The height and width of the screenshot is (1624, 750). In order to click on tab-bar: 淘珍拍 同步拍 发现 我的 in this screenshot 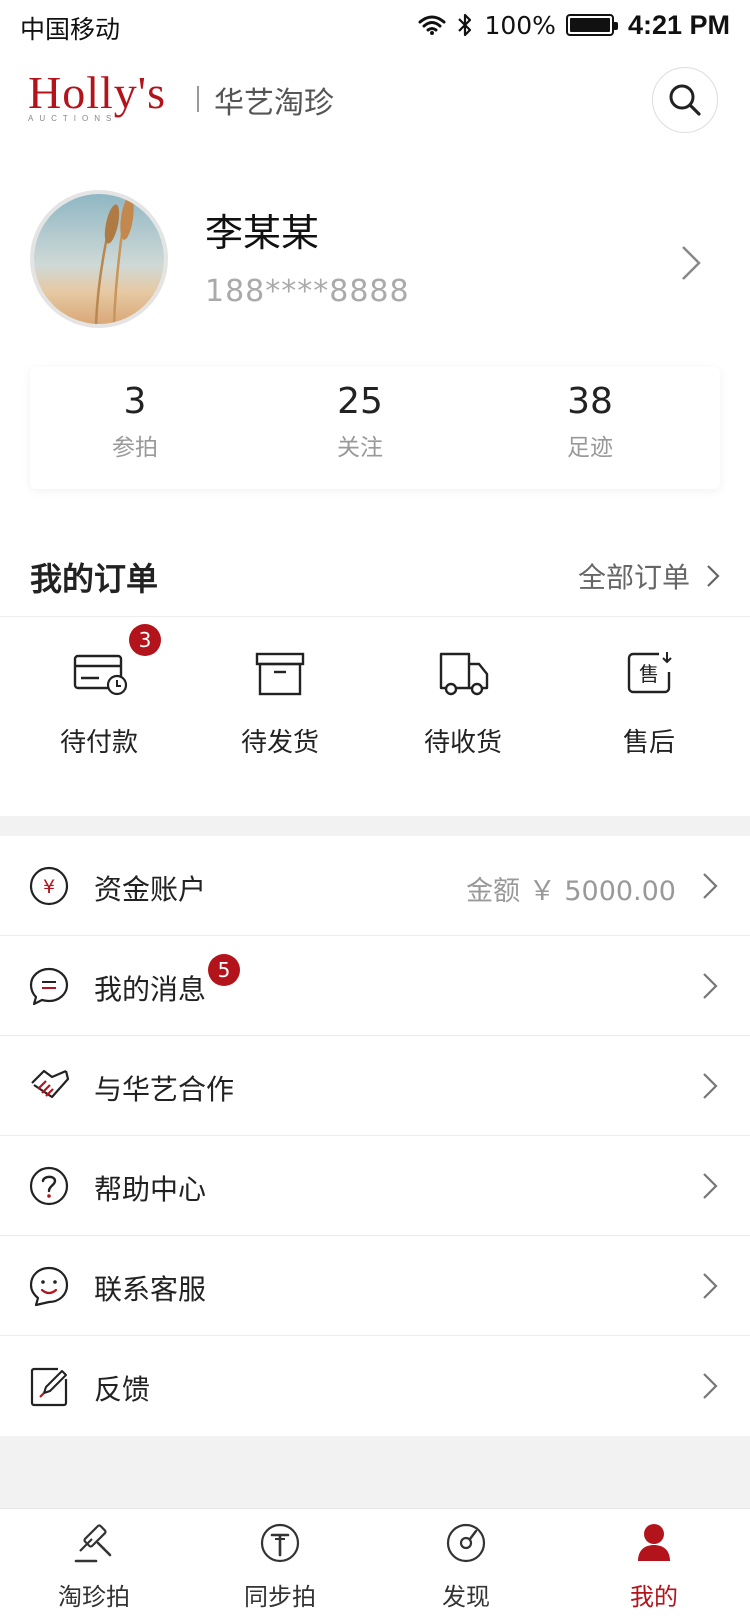, I will do `click(375, 1566)`.